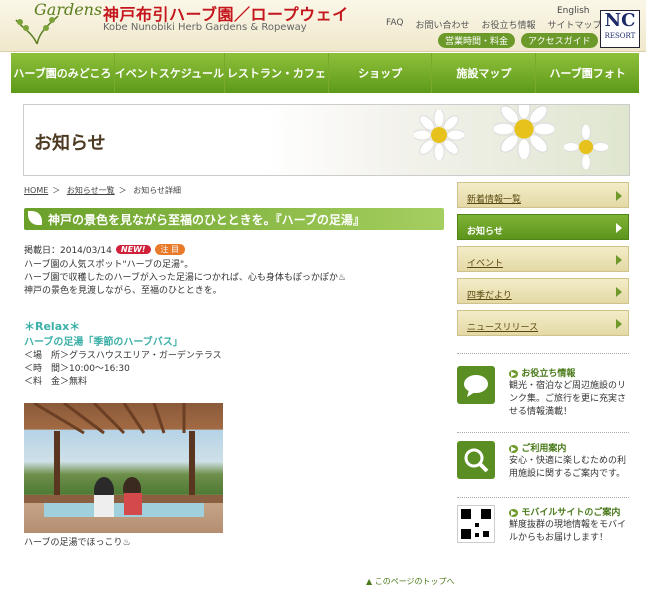 This screenshot has width=646, height=603. What do you see at coordinates (620, 36) in the screenshot?
I see `nc-logo-sub: RESORT` at bounding box center [620, 36].